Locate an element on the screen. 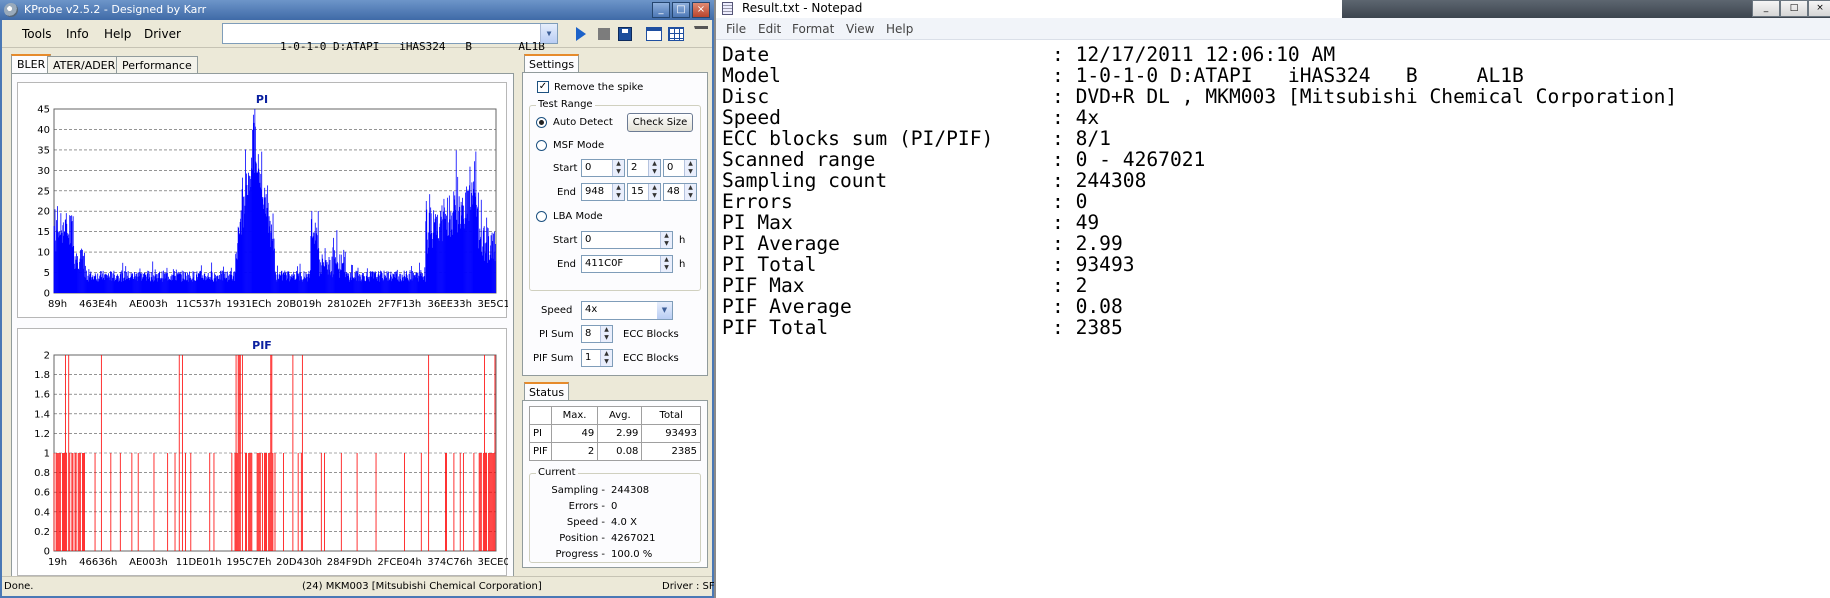  x-tick-label: 374C76h is located at coordinates (449, 562).